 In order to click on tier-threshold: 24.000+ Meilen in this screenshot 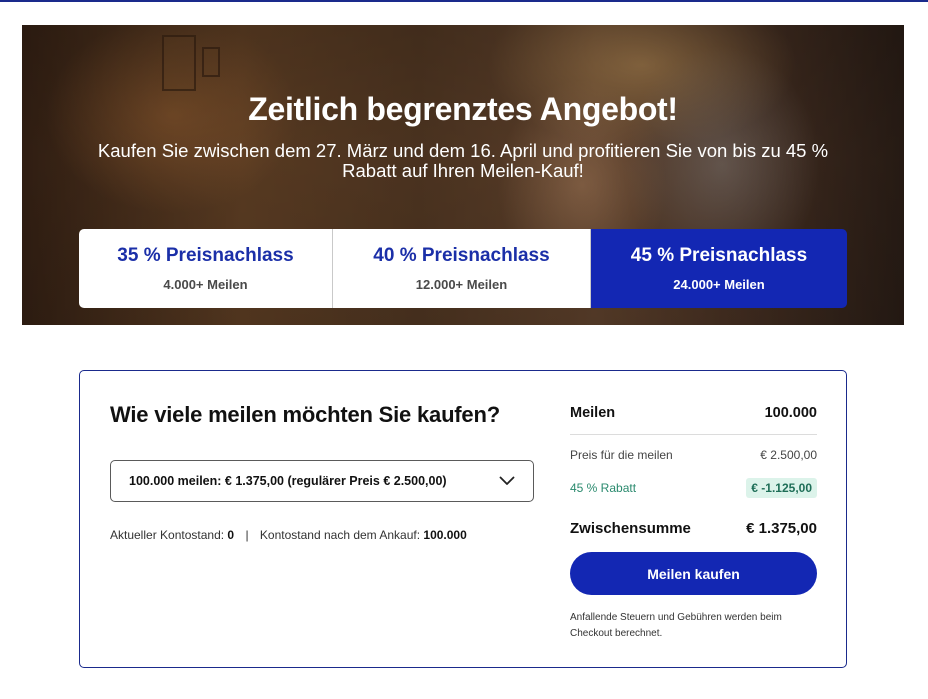, I will do `click(719, 284)`.